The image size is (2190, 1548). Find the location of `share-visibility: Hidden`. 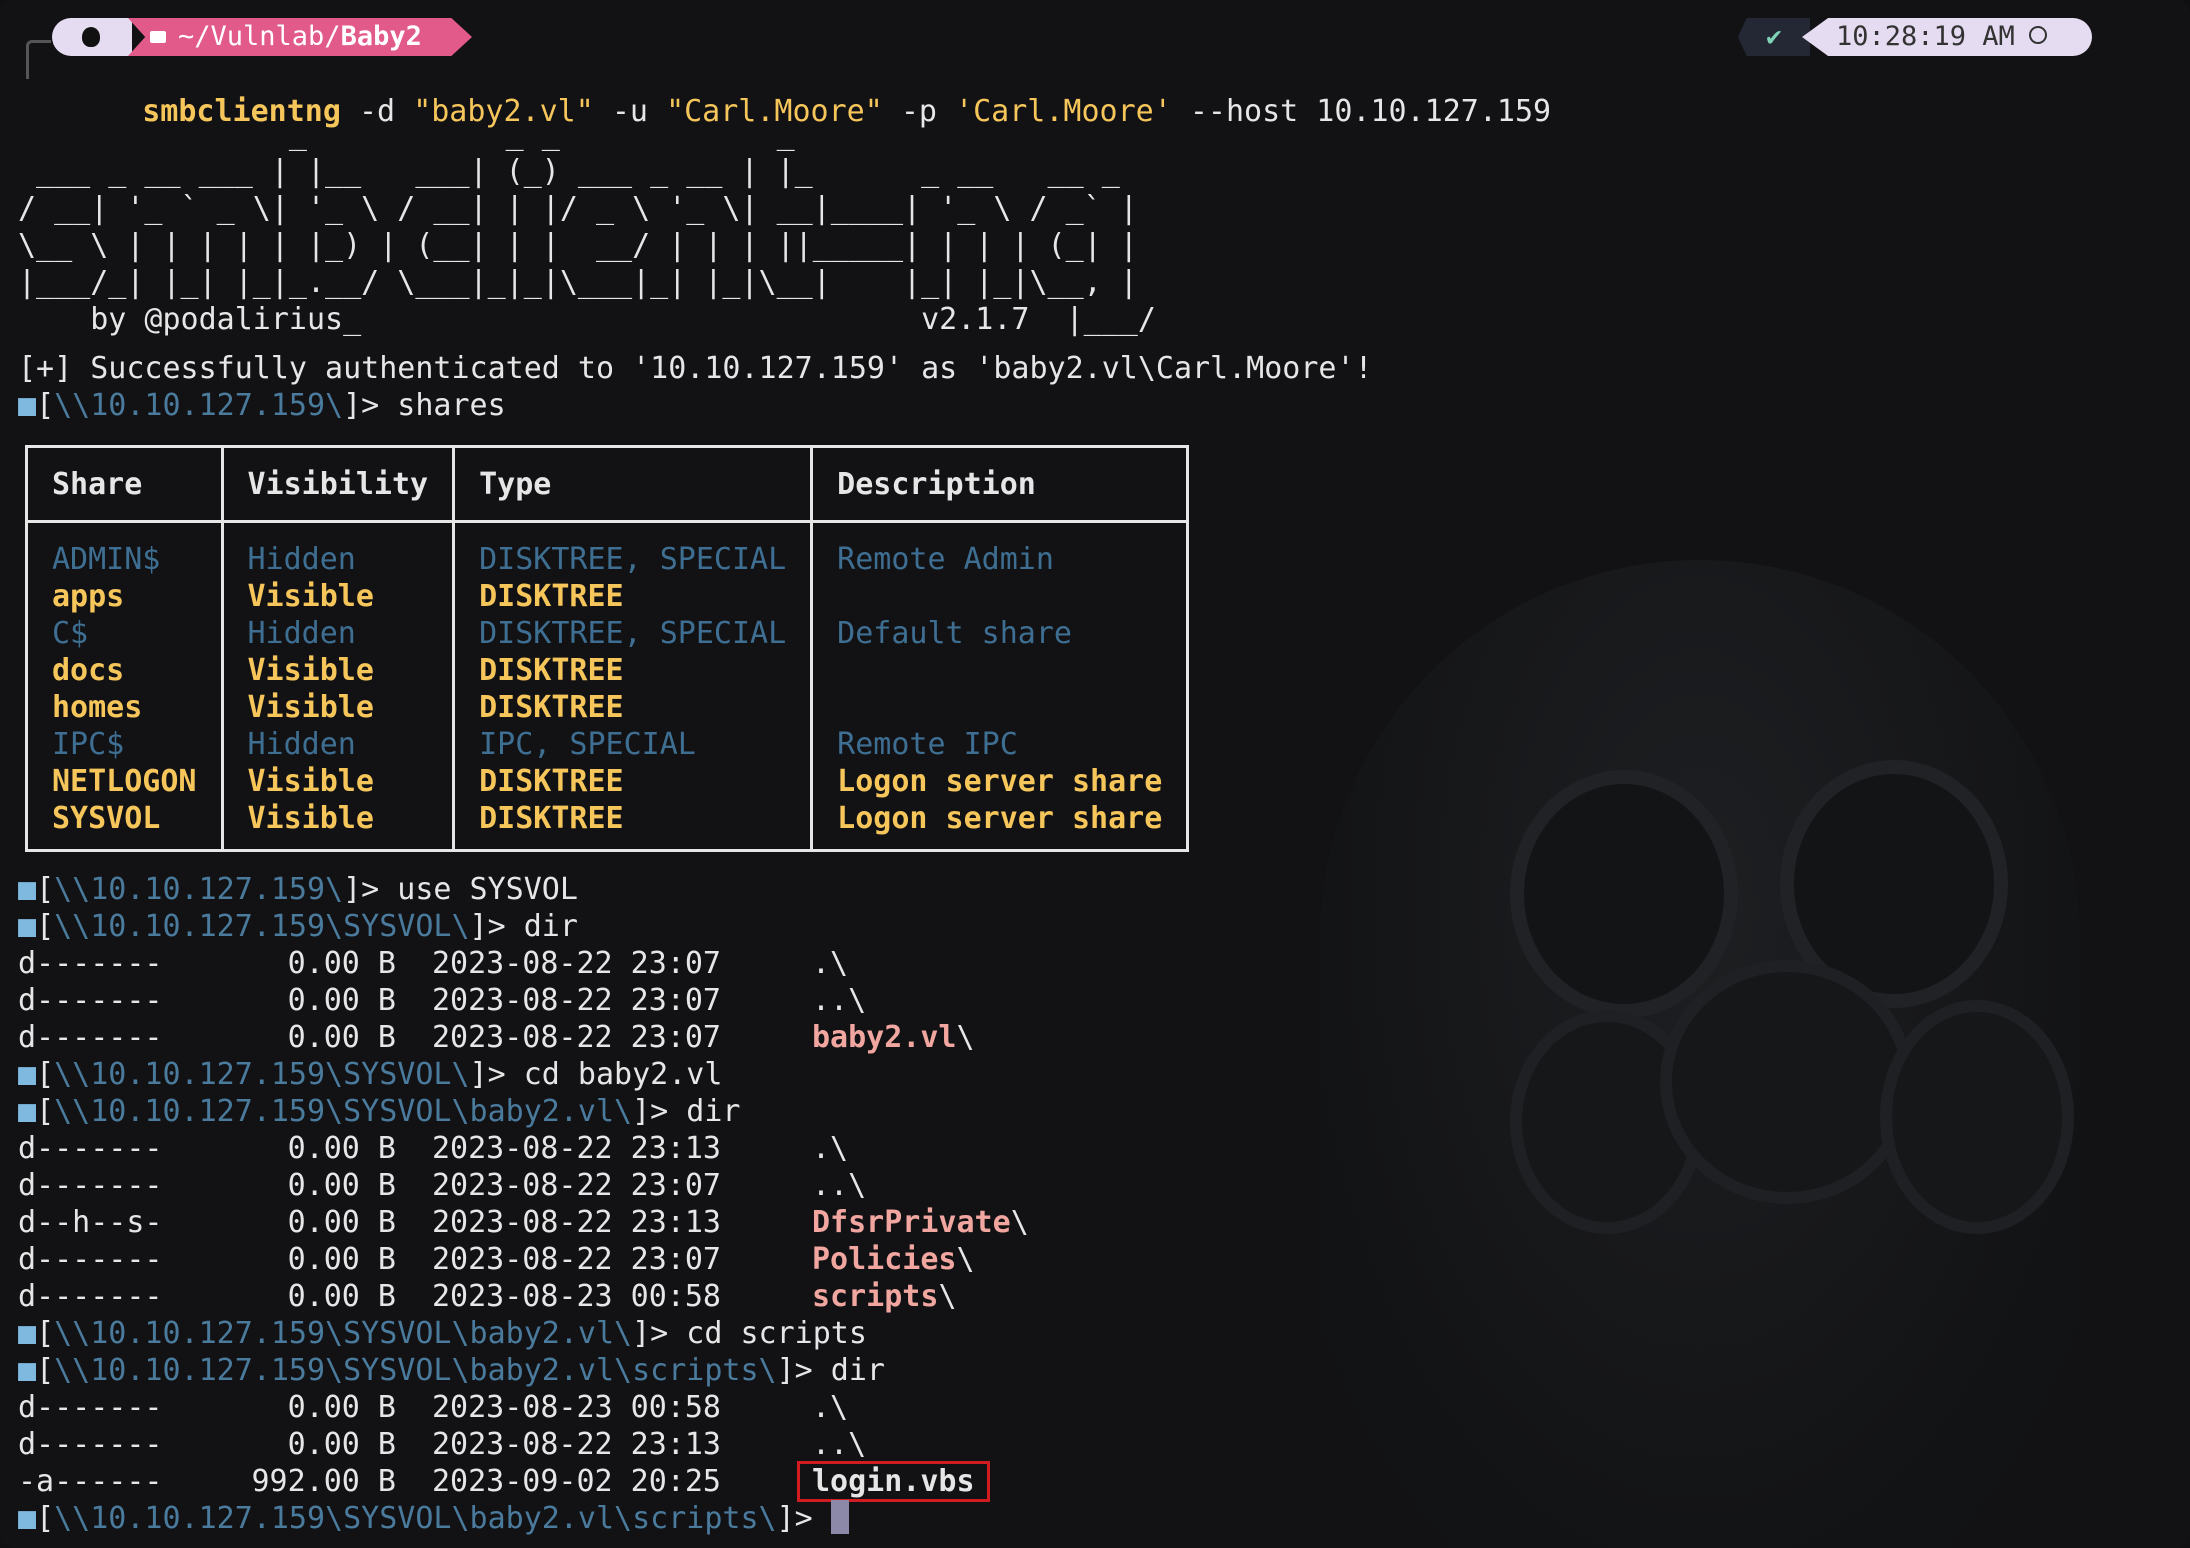

share-visibility: Hidden is located at coordinates (338, 549).